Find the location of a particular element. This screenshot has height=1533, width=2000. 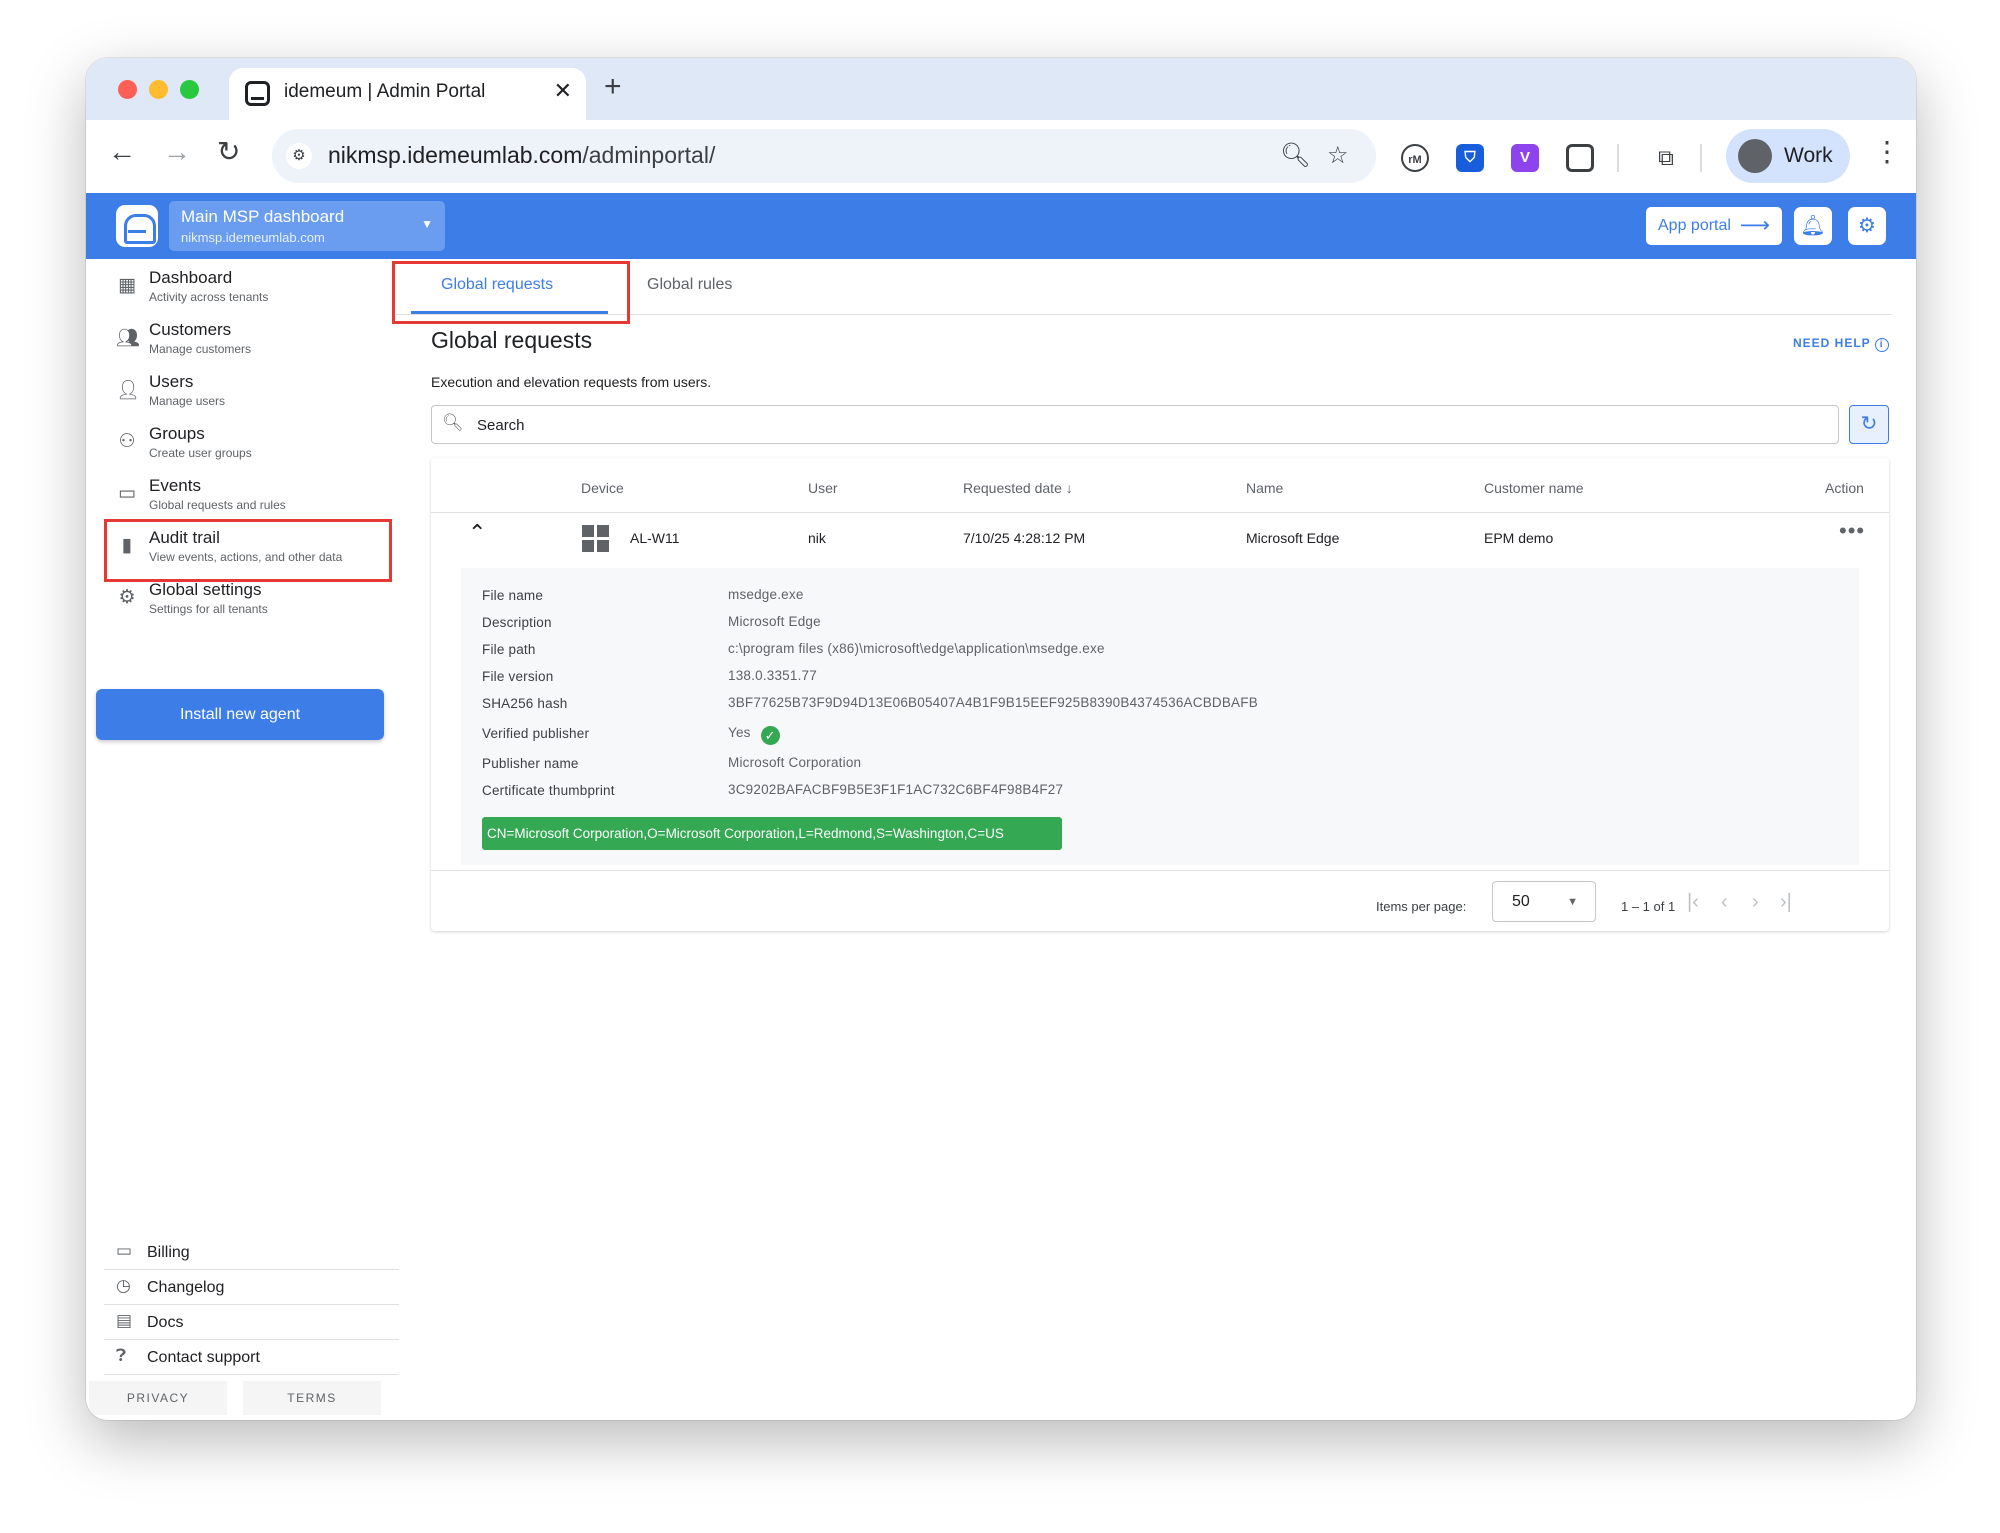

browser-menu-icon: ⋮ is located at coordinates (1887, 152).